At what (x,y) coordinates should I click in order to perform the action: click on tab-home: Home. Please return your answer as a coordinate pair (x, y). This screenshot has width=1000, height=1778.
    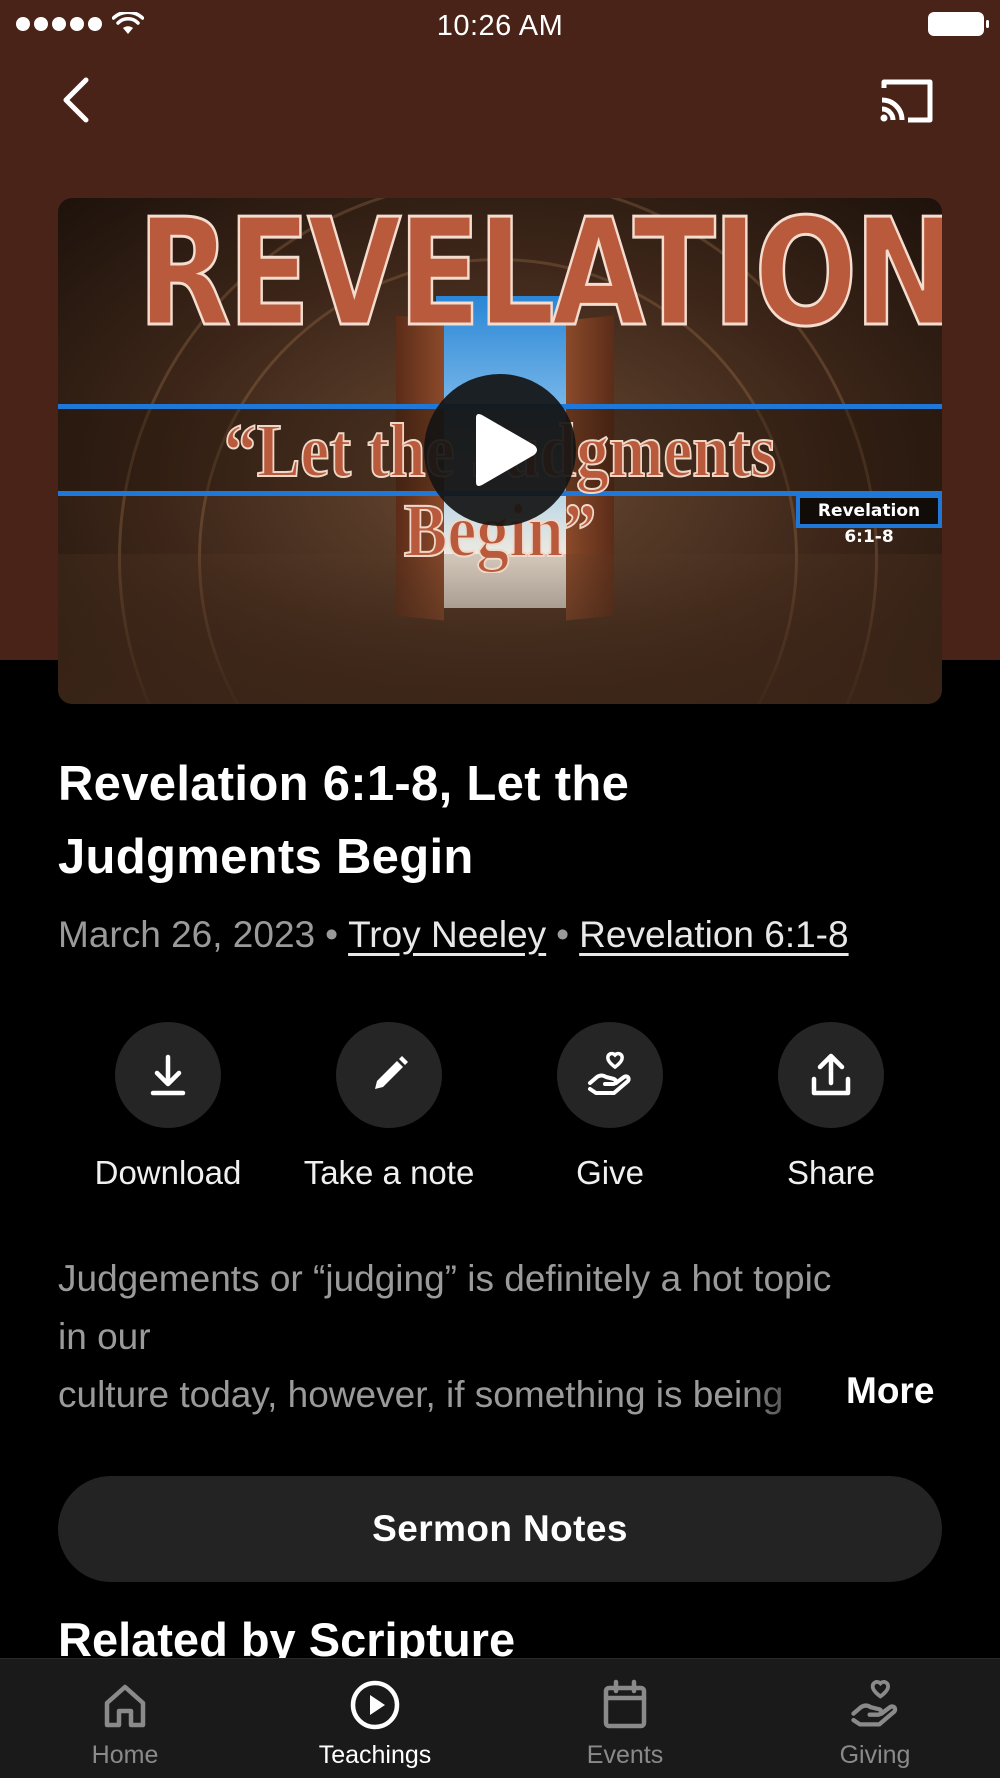
    Looking at the image, I should click on (125, 1718).